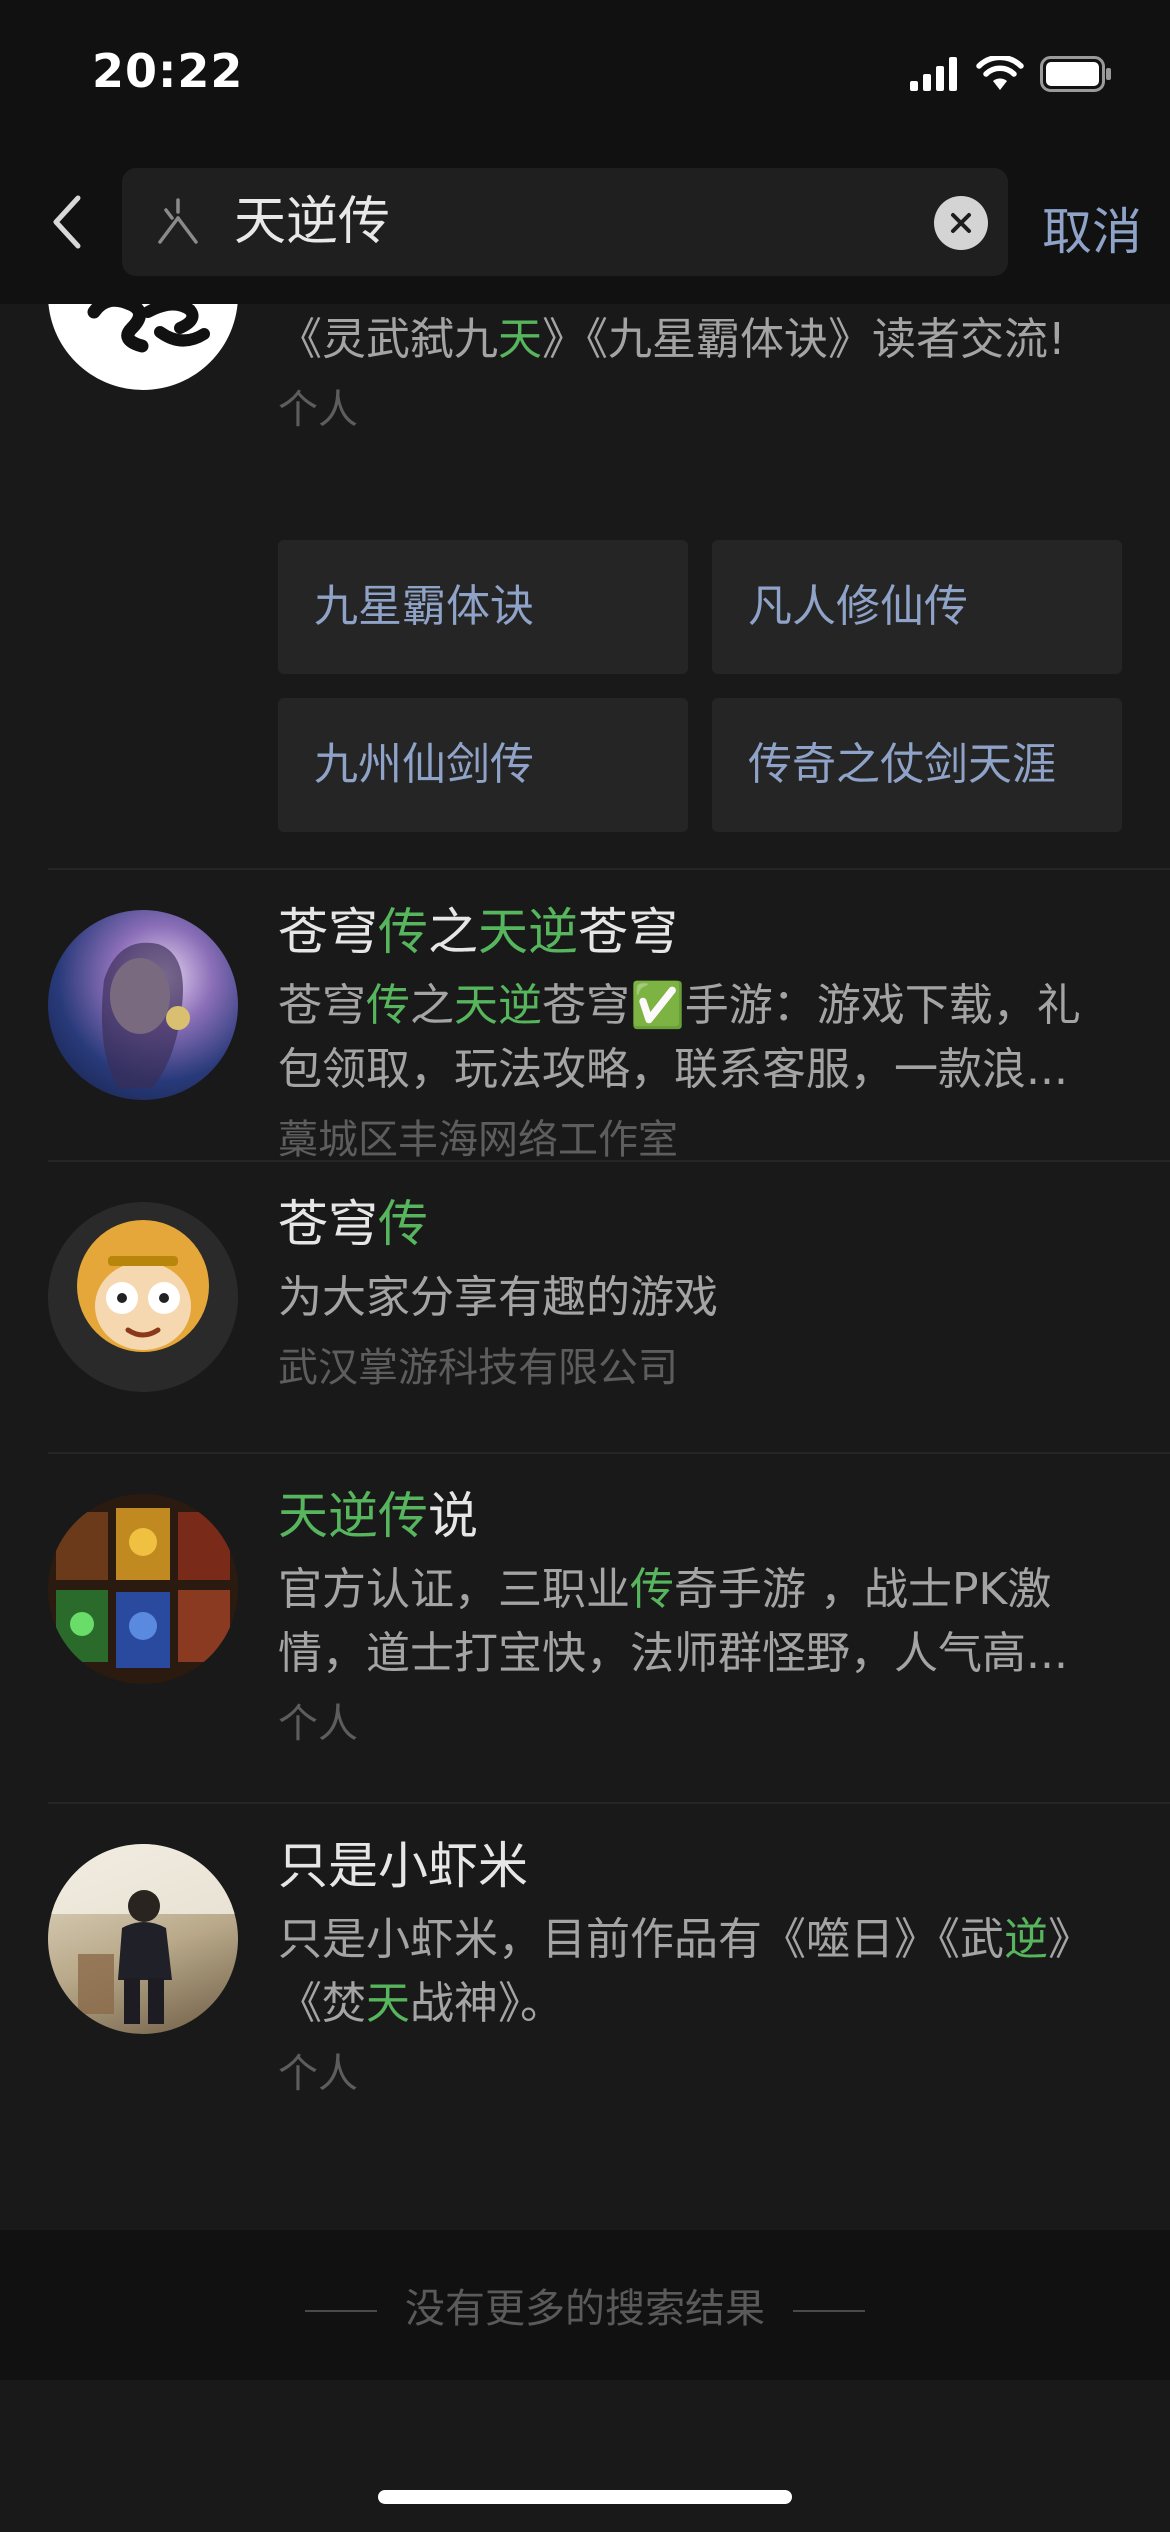 This screenshot has width=1170, height=2532. What do you see at coordinates (641, 1939) in the screenshot?
I see `text-segment: 只是小虾米，目前作品有《噬日》《武` at bounding box center [641, 1939].